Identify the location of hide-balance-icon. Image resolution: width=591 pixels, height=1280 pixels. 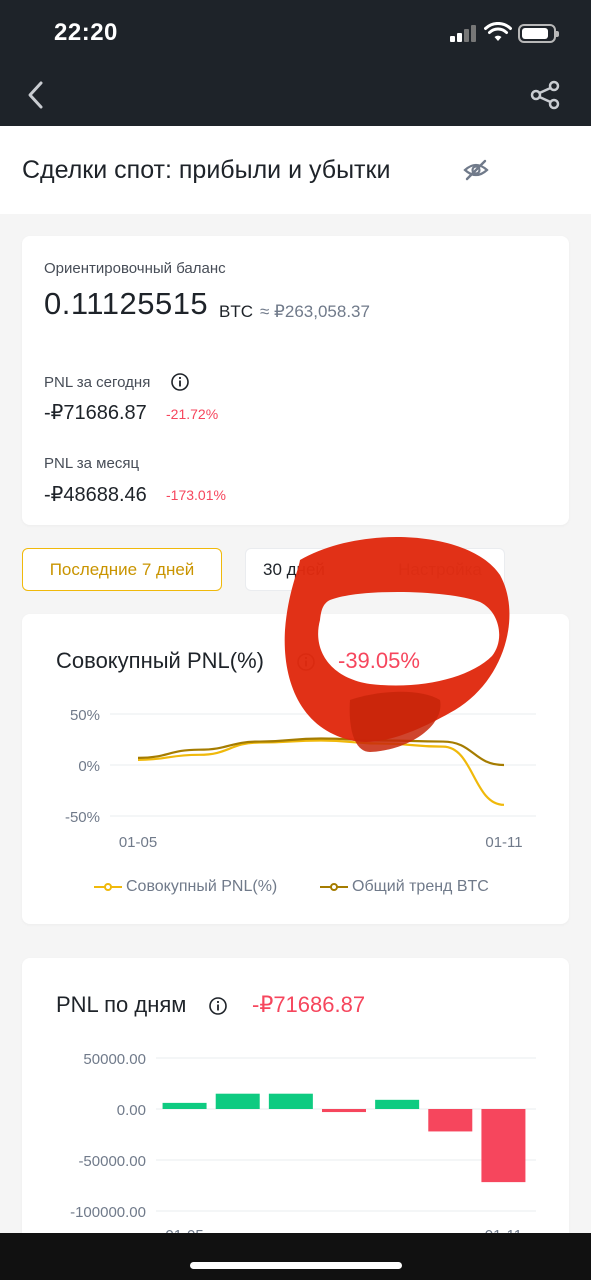
(476, 170).